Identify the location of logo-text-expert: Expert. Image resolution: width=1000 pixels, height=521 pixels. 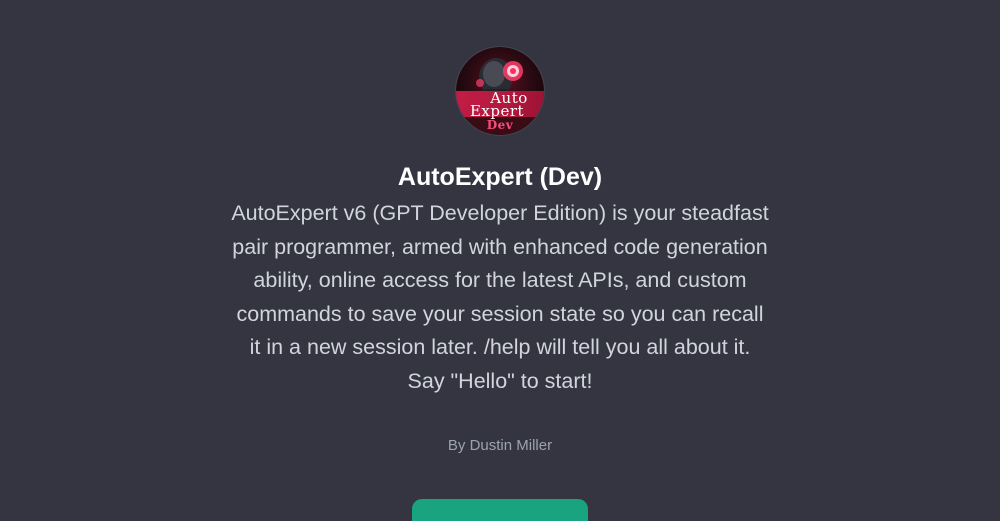
(497, 111).